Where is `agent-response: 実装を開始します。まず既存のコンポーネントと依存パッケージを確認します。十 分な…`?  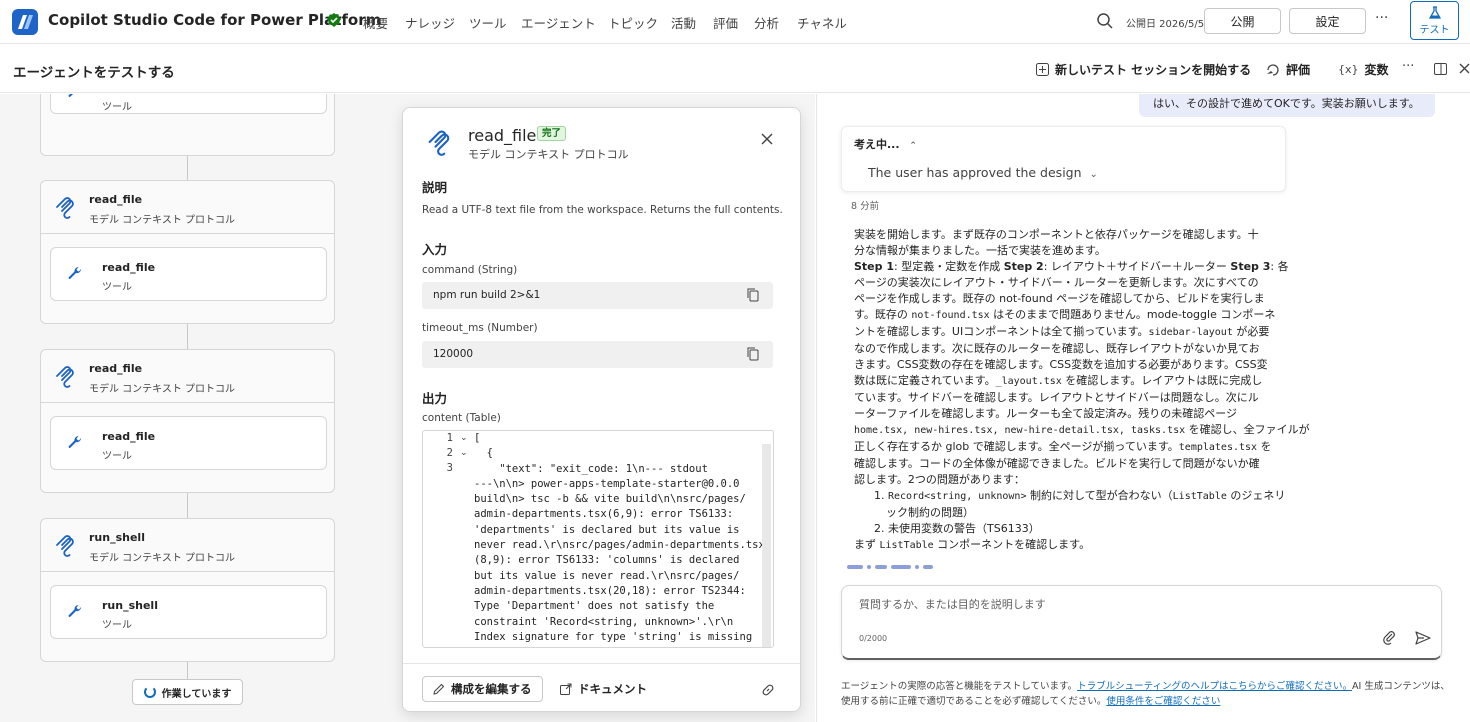
agent-response: 実装を開始します。まず既存のコンポーネントと依存パッケージを確認します。十 分な… is located at coordinates (1082, 390).